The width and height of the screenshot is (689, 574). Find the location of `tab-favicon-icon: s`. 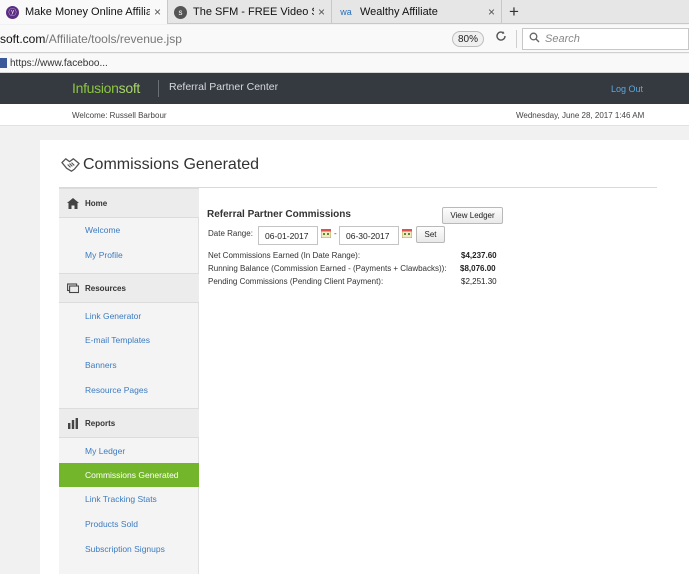

tab-favicon-icon: s is located at coordinates (180, 12).